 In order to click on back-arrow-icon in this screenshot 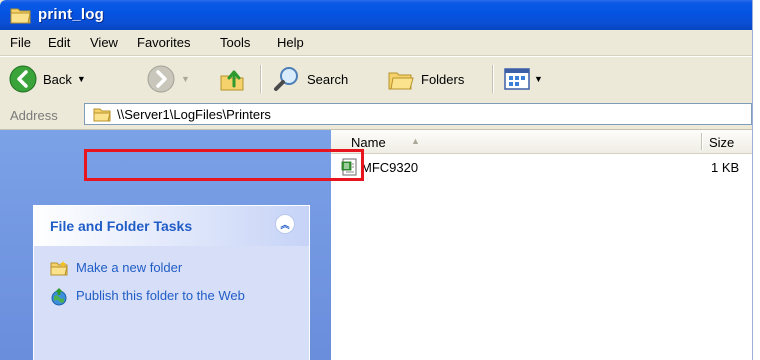, I will do `click(23, 79)`.